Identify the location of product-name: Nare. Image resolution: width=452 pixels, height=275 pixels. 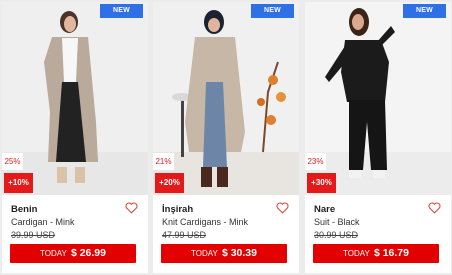
(324, 209).